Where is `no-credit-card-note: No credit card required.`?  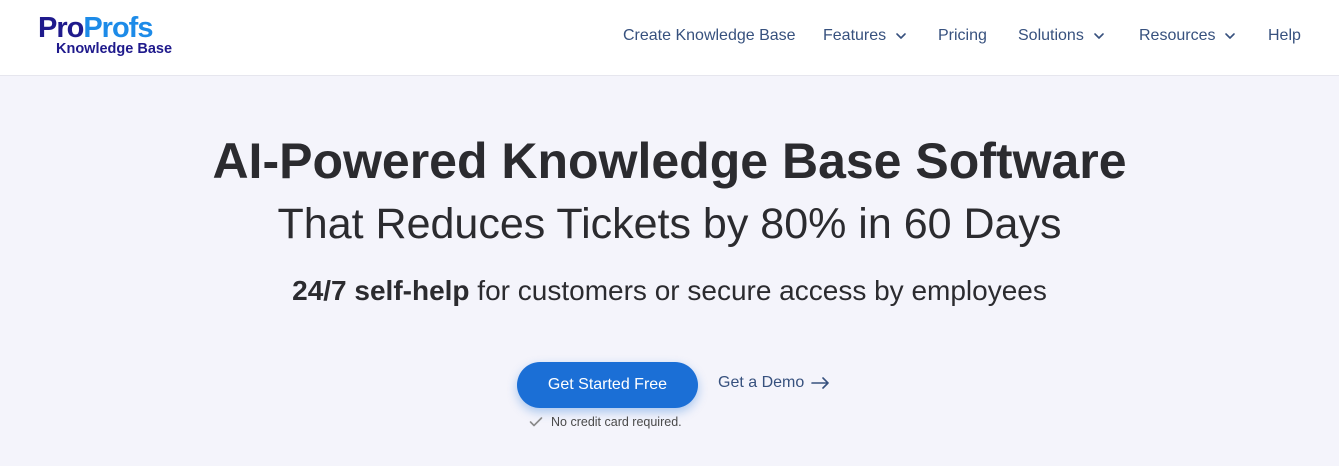 no-credit-card-note: No credit card required. is located at coordinates (605, 422).